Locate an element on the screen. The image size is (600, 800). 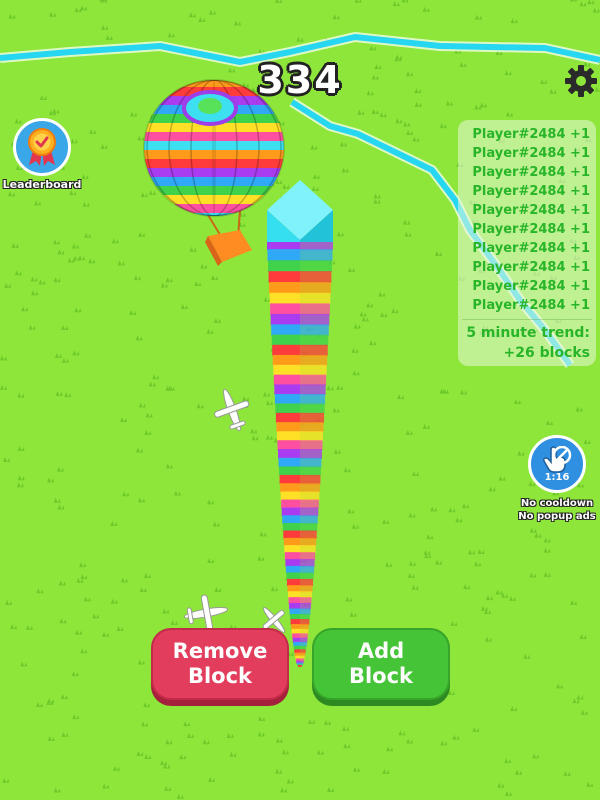
remove-button-line1: Remove is located at coordinates (220, 651).